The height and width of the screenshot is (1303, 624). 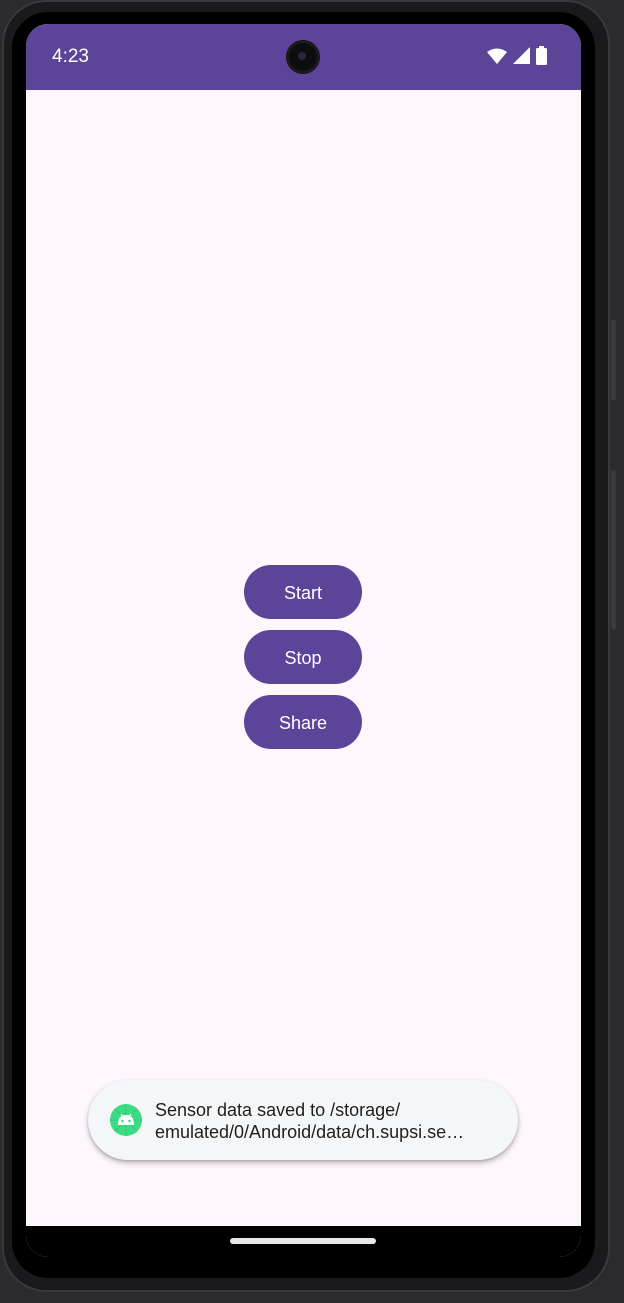 I want to click on battery-icon, so click(x=541, y=58).